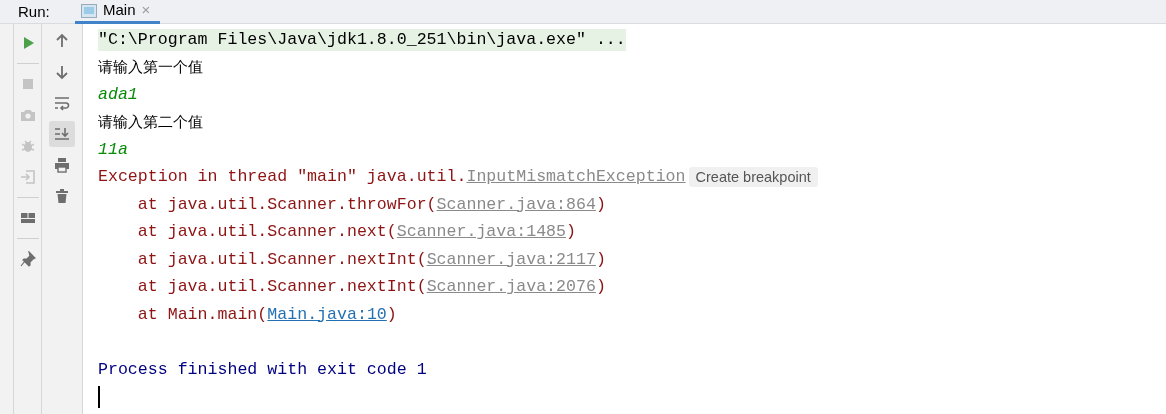 The image size is (1166, 414). Describe the element at coordinates (371, 204) in the screenshot. I see `console-line: at java.util.Scanner.throwFor(Scanner.java:864)` at that location.